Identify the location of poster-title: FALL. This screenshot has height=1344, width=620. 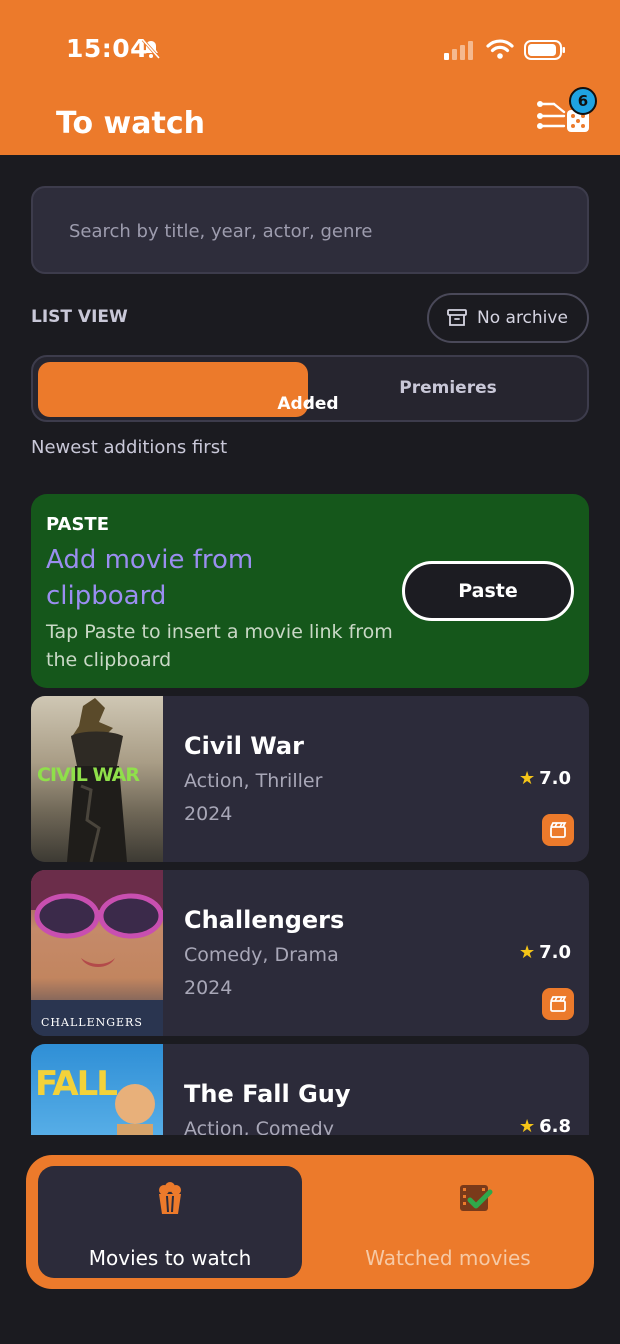
(76, 1084).